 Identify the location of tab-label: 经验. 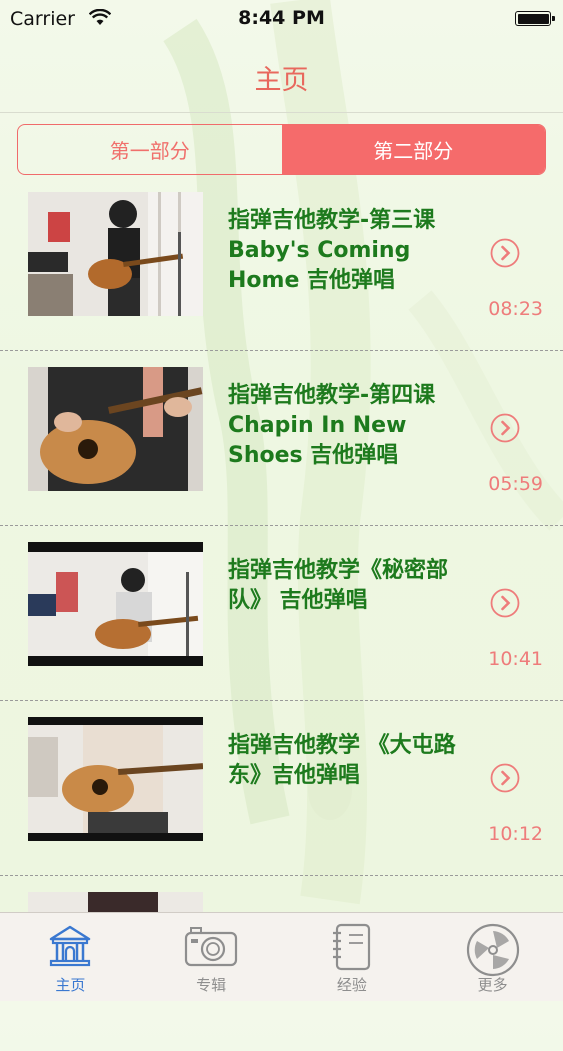
(351, 985).